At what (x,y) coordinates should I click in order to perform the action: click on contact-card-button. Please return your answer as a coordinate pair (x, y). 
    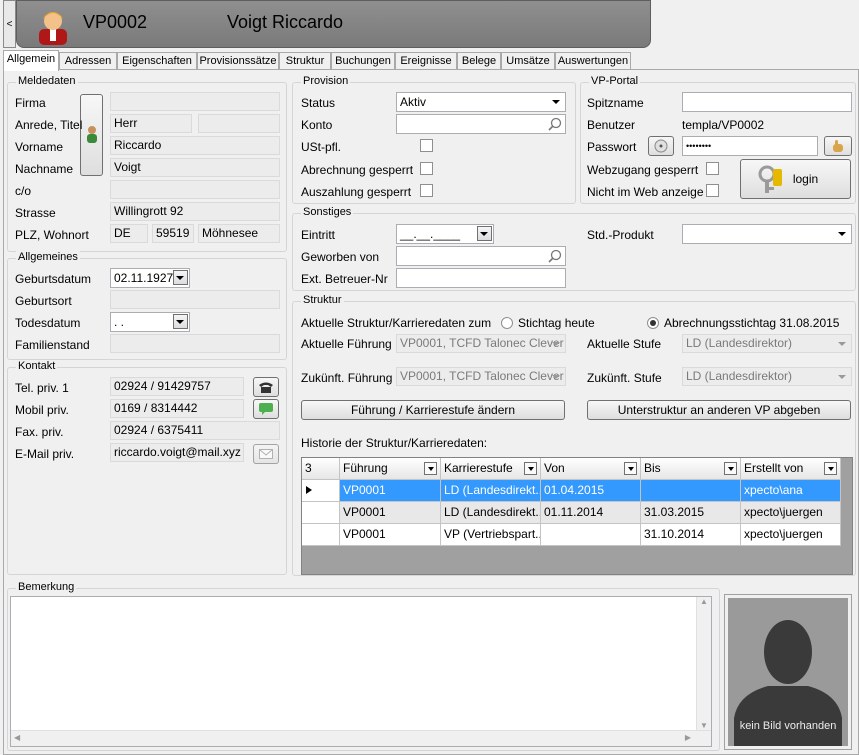
    Looking at the image, I should click on (91, 135).